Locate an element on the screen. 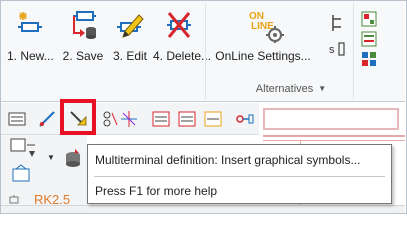 The height and width of the screenshot is (240, 407). save-icon is located at coordinates (84, 25).